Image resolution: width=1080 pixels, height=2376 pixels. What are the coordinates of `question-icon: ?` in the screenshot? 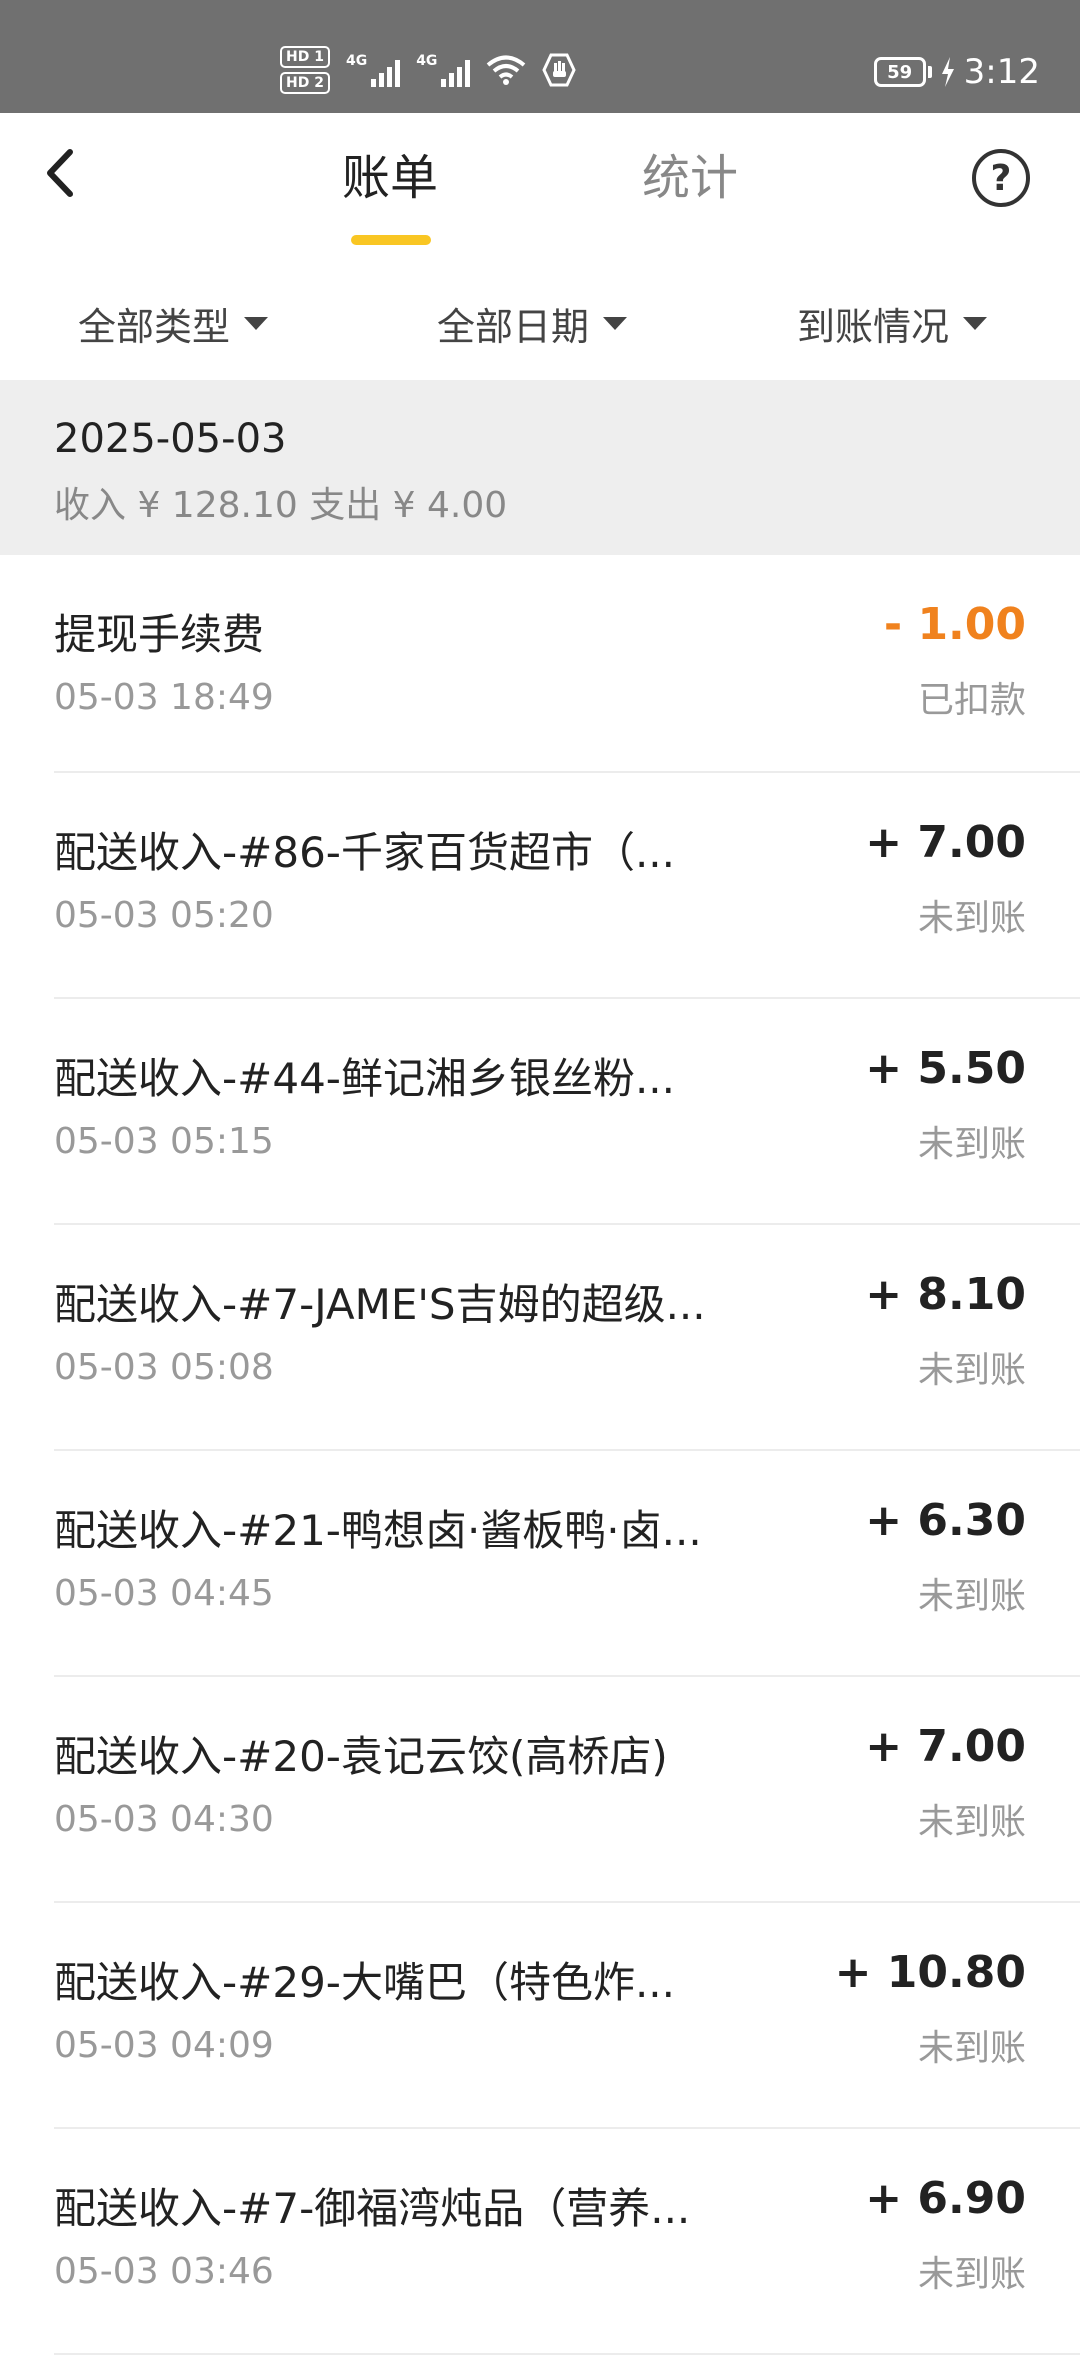 It's located at (1001, 178).